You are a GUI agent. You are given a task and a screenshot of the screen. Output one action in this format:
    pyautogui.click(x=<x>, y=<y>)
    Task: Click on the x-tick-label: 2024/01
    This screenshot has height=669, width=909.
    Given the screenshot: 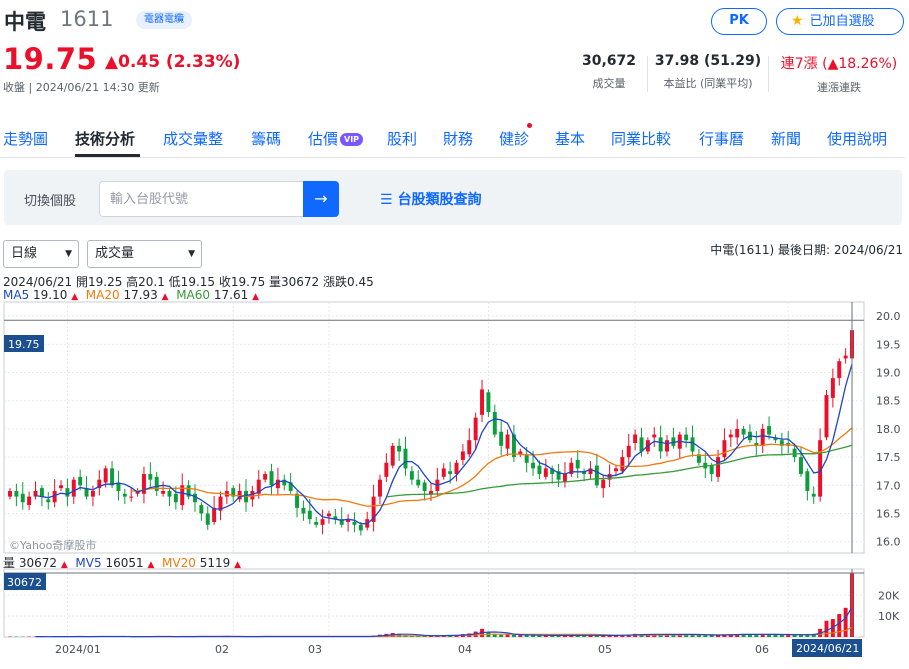 What is the action you would take?
    pyautogui.click(x=78, y=649)
    